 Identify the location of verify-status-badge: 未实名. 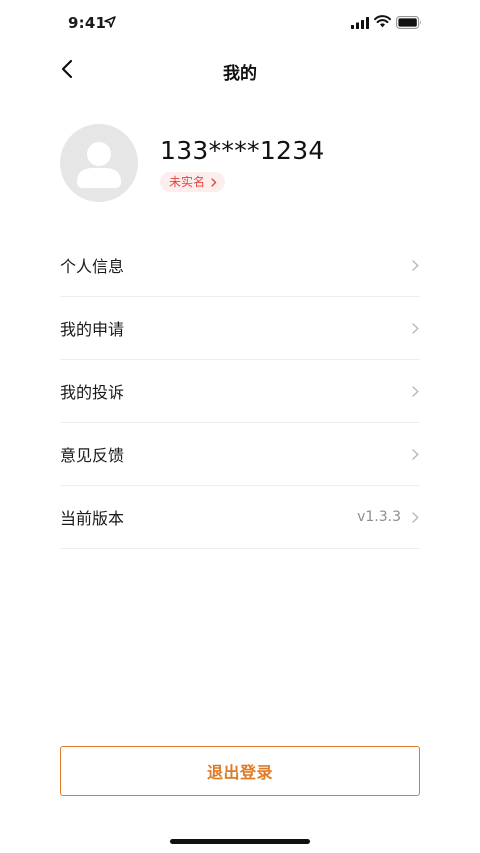
(193, 182).